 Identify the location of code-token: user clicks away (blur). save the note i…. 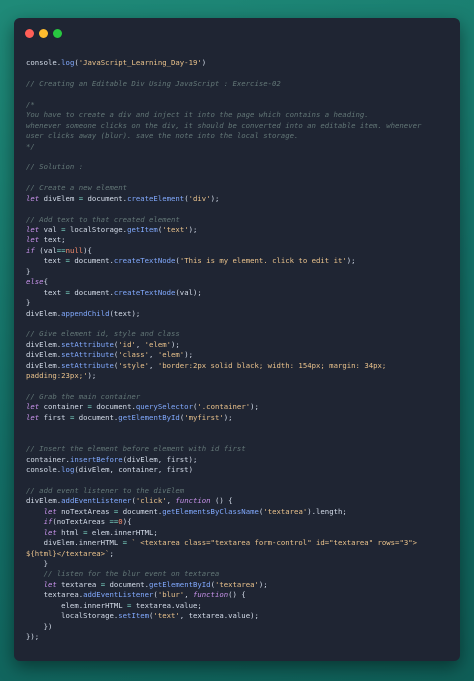
(162, 136).